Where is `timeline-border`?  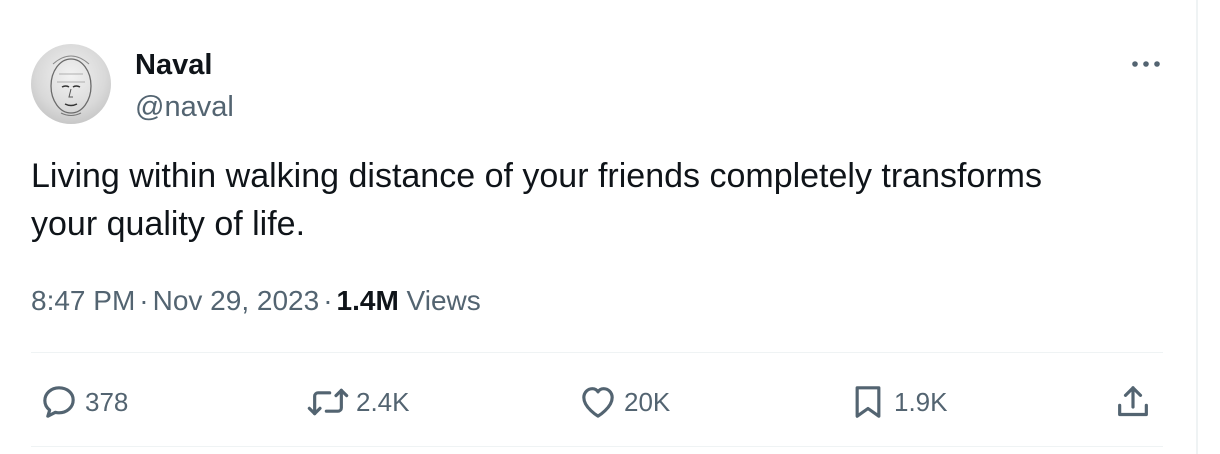
timeline-border is located at coordinates (1197, 227).